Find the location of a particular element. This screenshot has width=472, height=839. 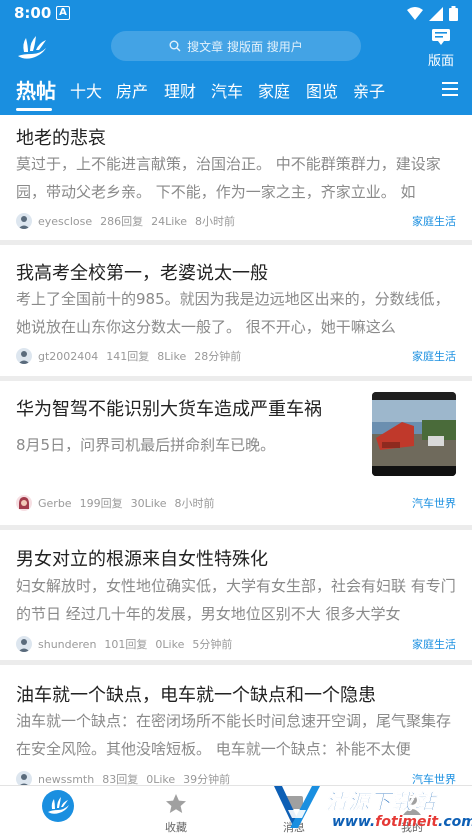

post-replies: 199回复 is located at coordinates (101, 503).